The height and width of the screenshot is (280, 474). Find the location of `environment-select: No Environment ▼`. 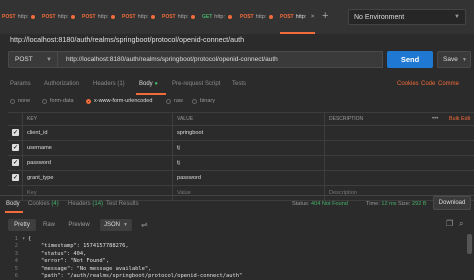

environment-select: No Environment ▼ is located at coordinates (407, 17).